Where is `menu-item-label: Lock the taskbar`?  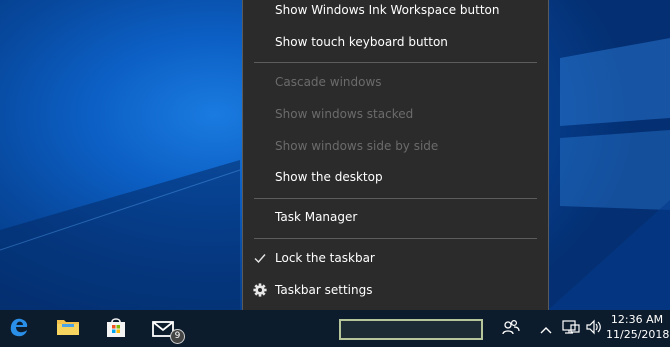
menu-item-label: Lock the taskbar is located at coordinates (325, 258).